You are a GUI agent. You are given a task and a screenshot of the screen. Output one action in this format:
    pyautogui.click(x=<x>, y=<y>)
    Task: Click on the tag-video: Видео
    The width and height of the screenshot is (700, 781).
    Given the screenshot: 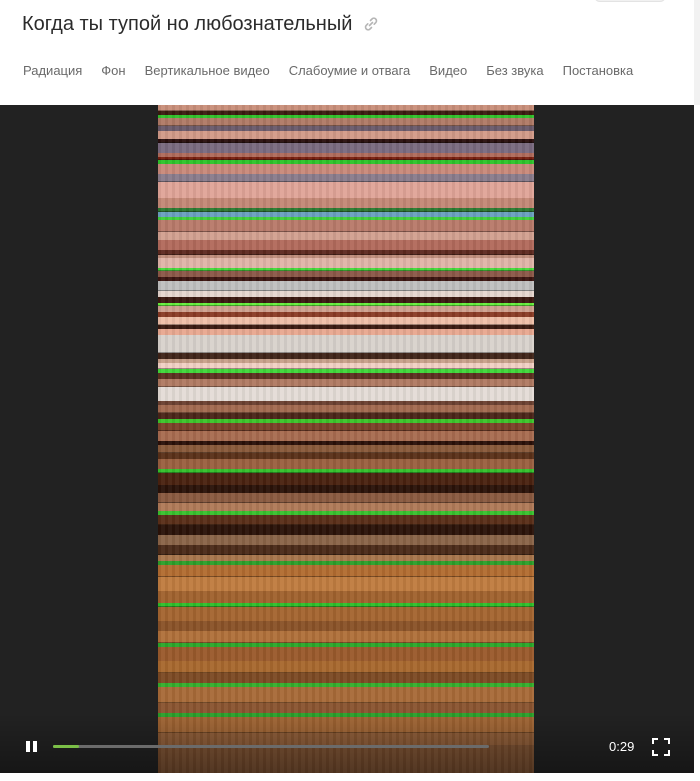 What is the action you would take?
    pyautogui.click(x=448, y=71)
    